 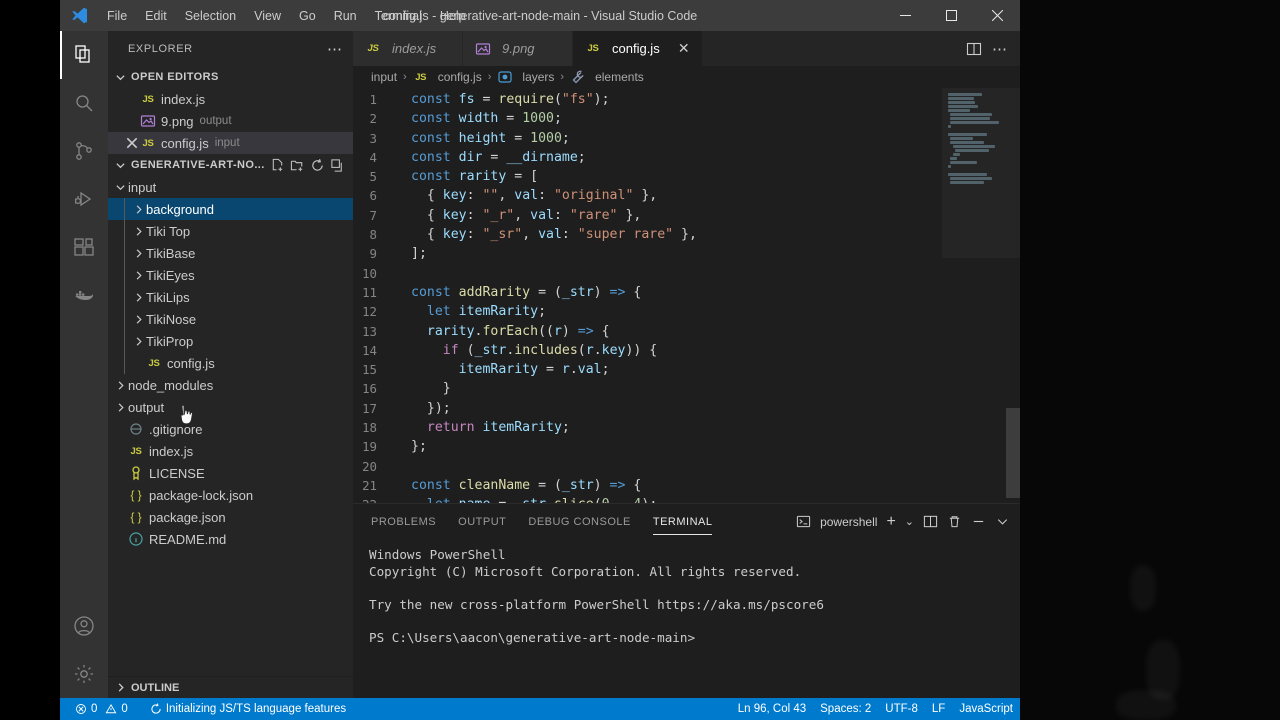 What do you see at coordinates (930, 521) in the screenshot?
I see `split-terminal-icon` at bounding box center [930, 521].